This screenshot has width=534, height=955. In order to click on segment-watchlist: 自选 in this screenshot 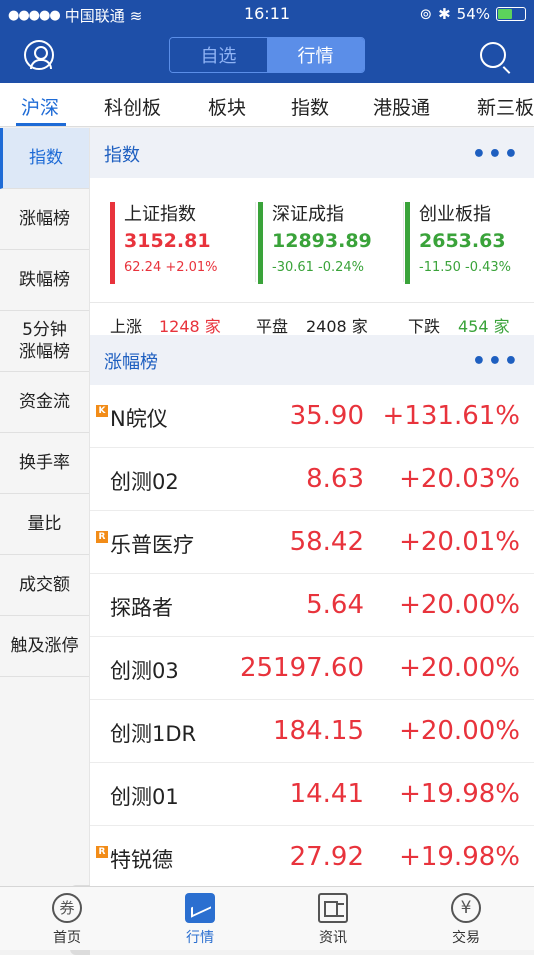, I will do `click(218, 55)`.